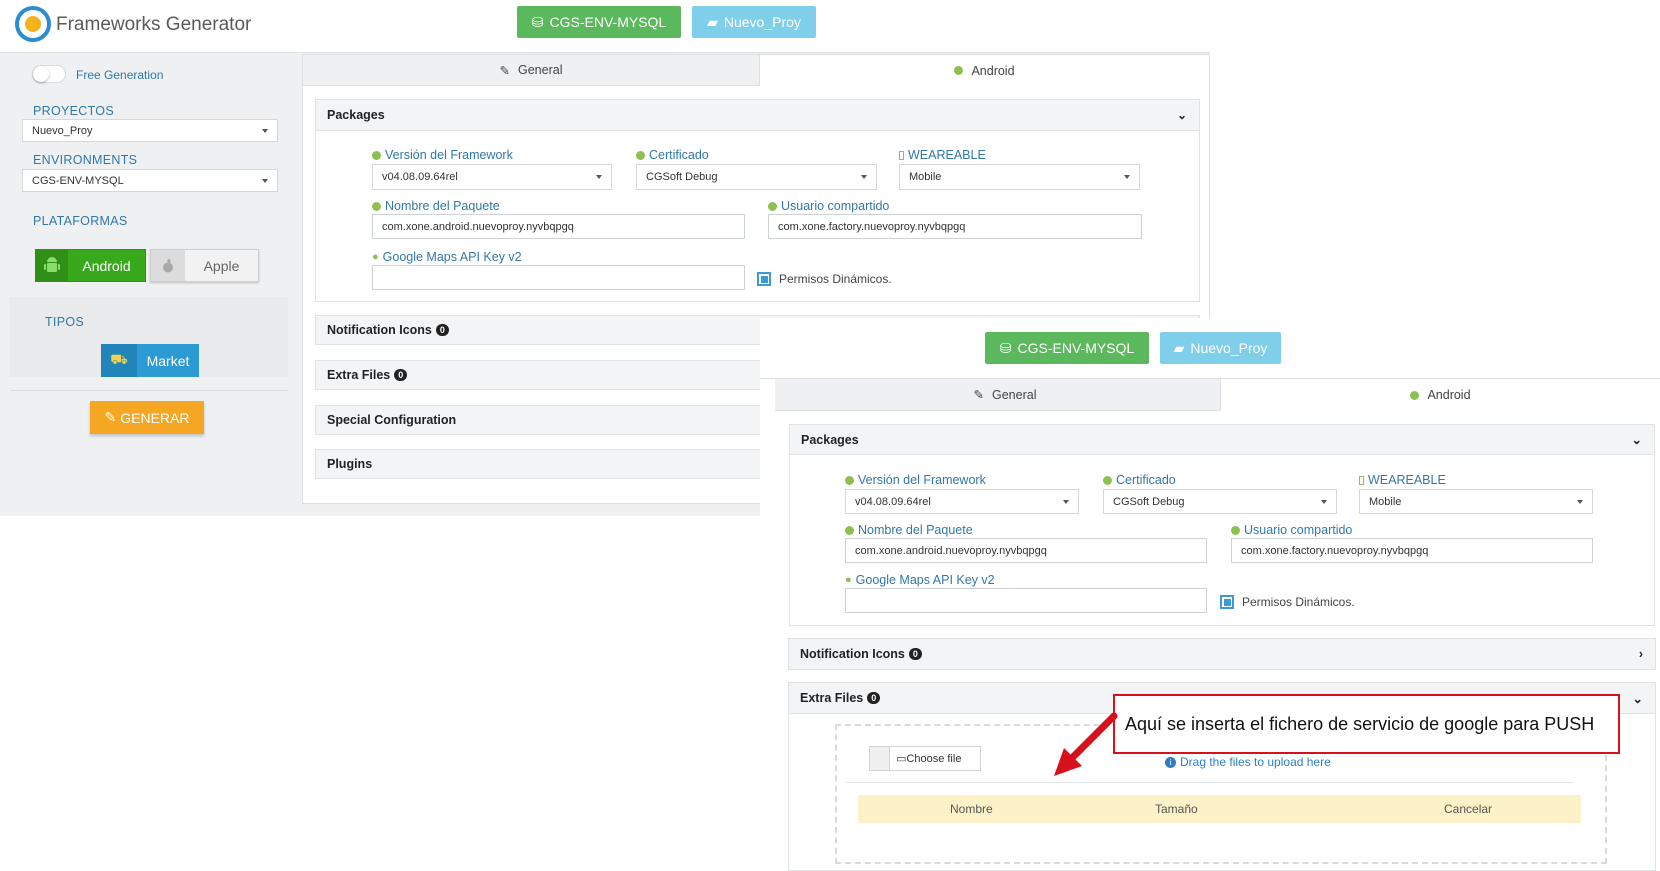 The width and height of the screenshot is (1660, 871). What do you see at coordinates (1086, 744) in the screenshot?
I see `annotation-arrow-icon` at bounding box center [1086, 744].